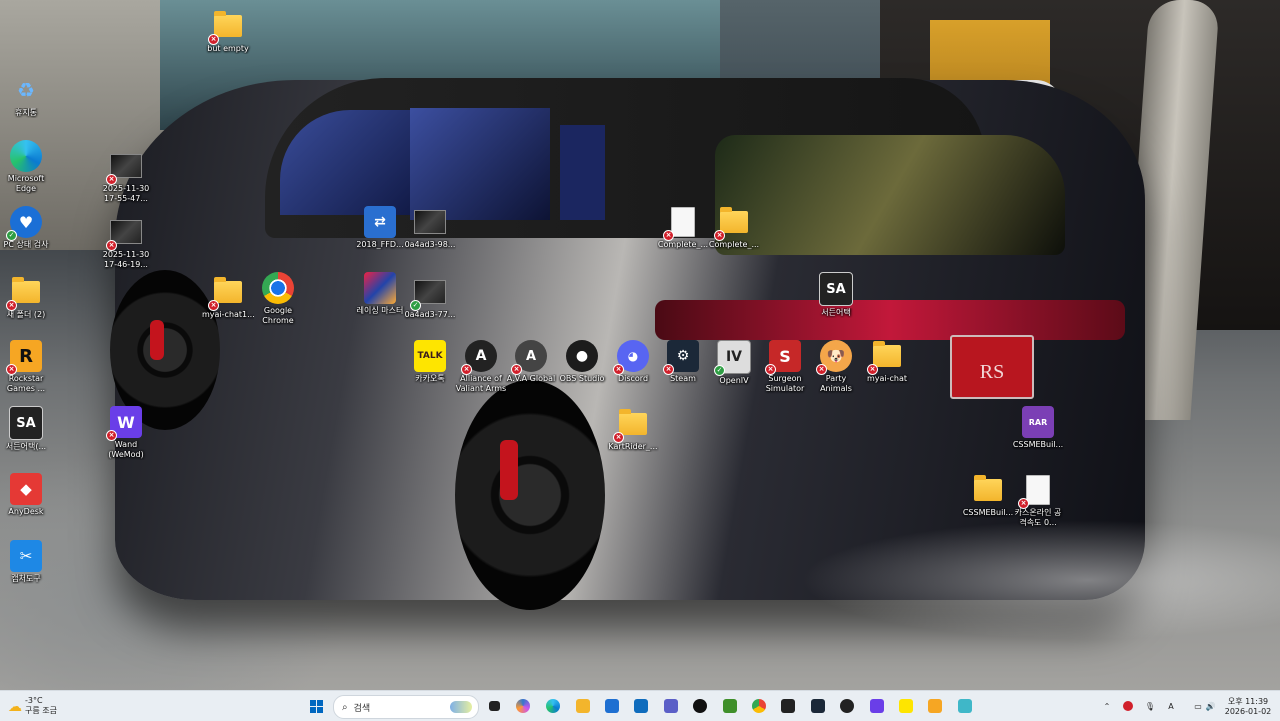 This screenshot has width=1280, height=721. Describe the element at coordinates (992, 367) in the screenshot. I see `wallpaper-car-plate: RS` at that location.